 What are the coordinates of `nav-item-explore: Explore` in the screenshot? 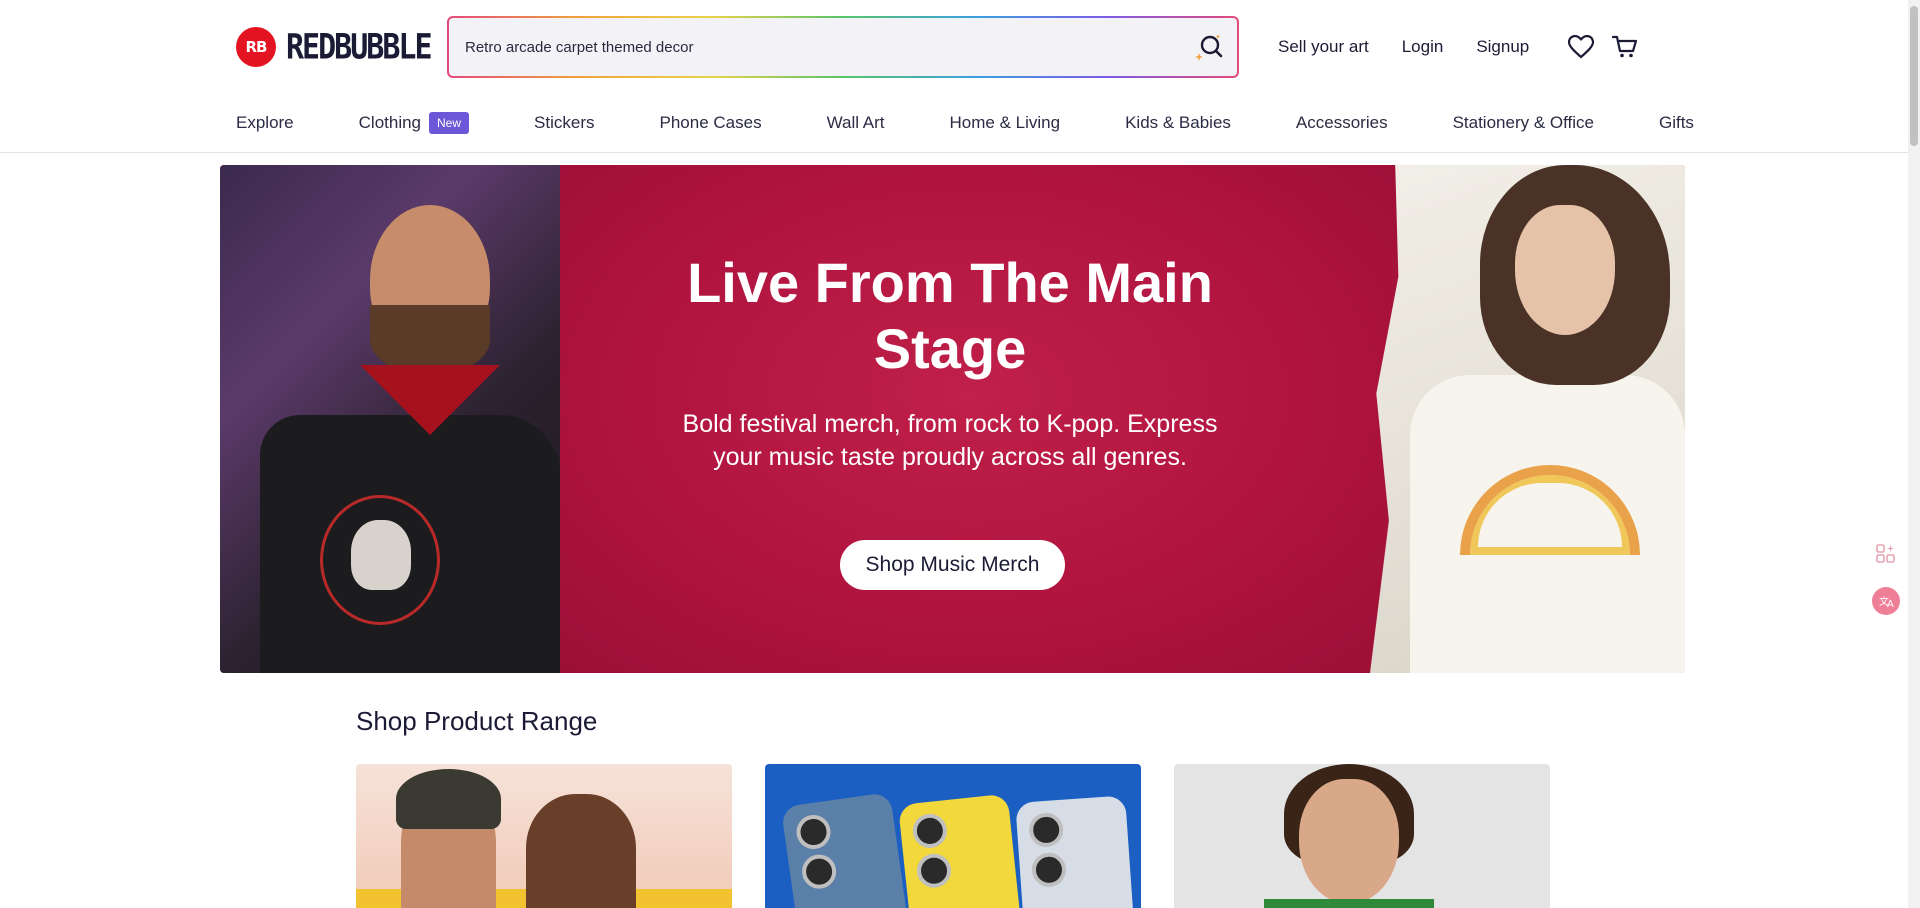 It's located at (265, 123).